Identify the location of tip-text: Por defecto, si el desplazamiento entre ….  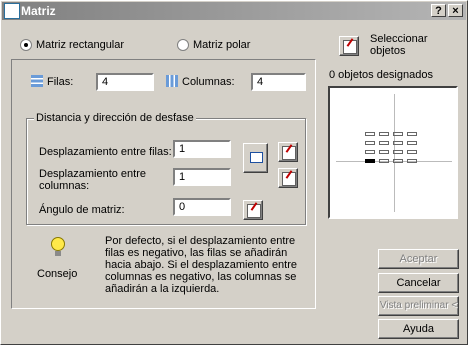
(201, 265).